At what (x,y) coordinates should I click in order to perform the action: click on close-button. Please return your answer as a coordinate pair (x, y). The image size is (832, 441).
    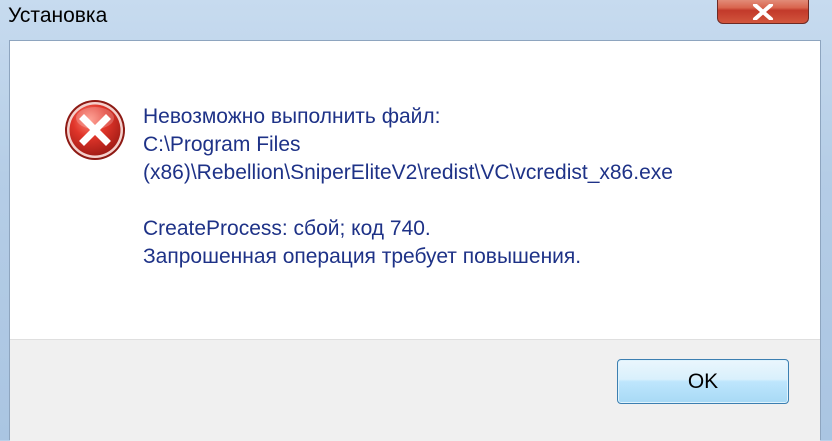
    Looking at the image, I should click on (763, 12).